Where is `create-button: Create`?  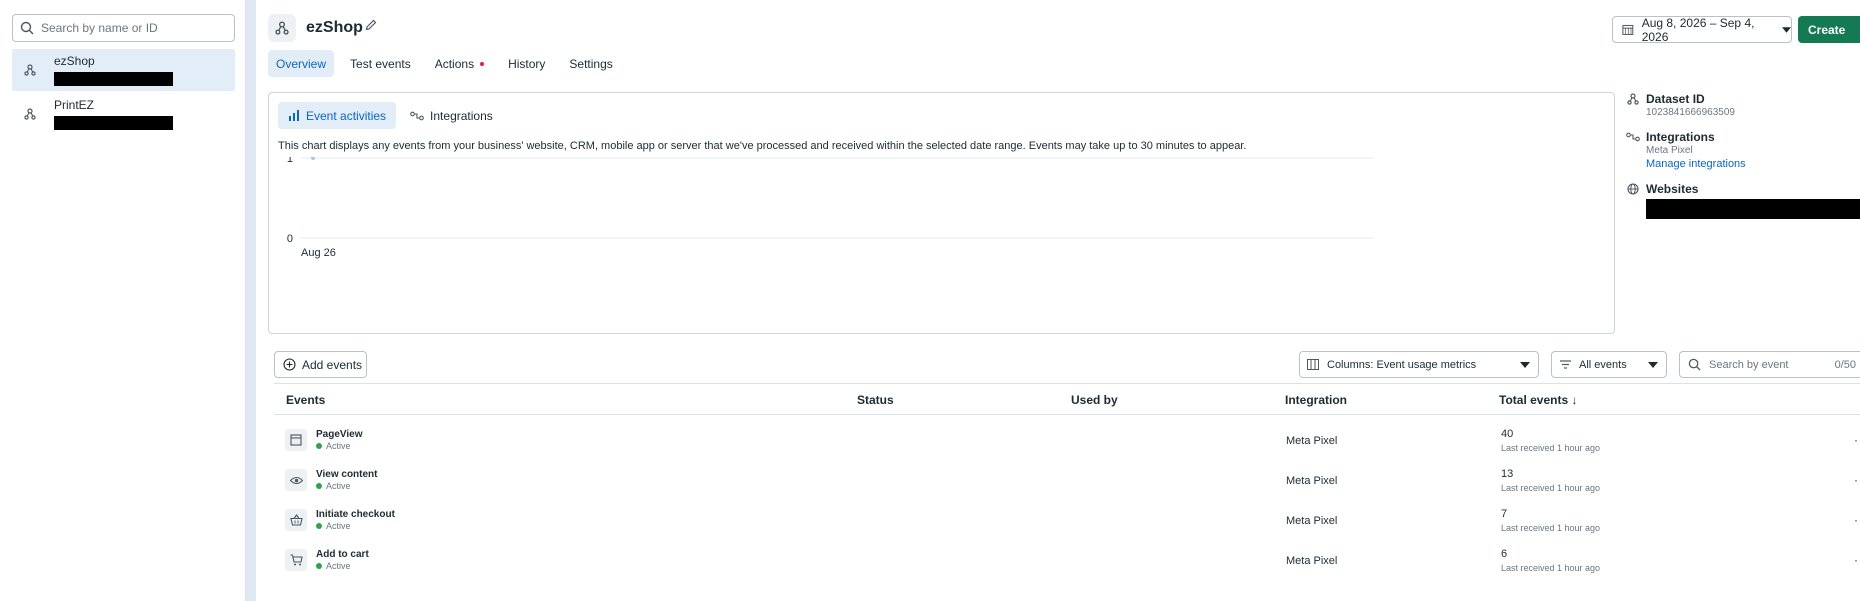 create-button: Create is located at coordinates (1829, 29).